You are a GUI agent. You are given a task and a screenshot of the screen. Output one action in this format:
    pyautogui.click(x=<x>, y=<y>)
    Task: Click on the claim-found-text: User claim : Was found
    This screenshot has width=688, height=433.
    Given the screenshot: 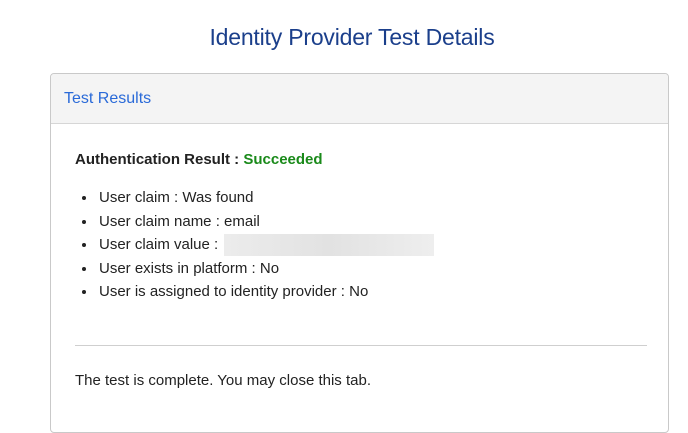 What is the action you would take?
    pyautogui.click(x=176, y=197)
    